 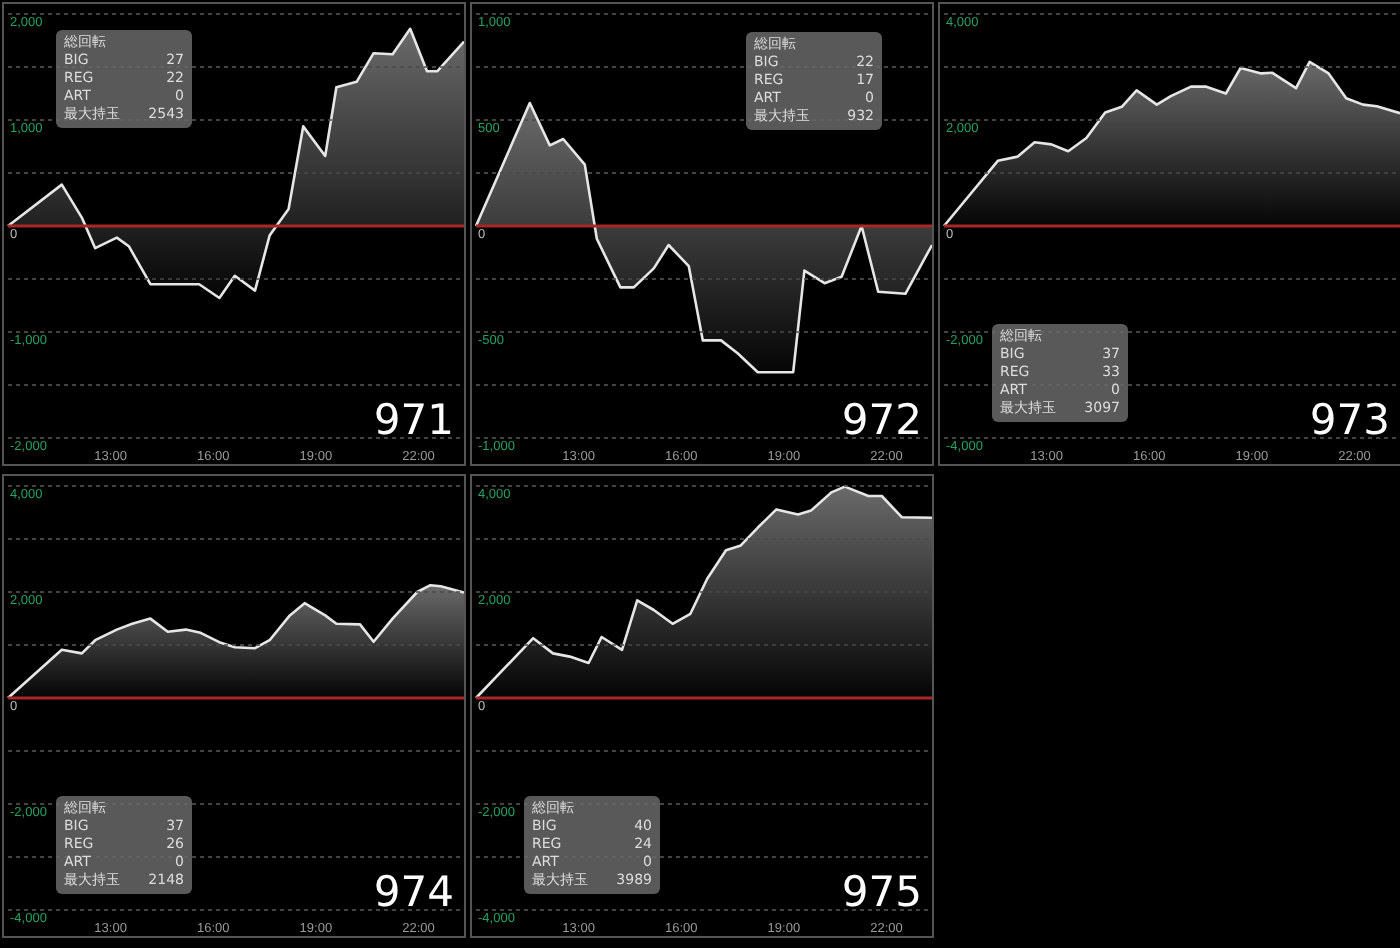 What do you see at coordinates (413, 420) in the screenshot?
I see `machine-number: 971` at bounding box center [413, 420].